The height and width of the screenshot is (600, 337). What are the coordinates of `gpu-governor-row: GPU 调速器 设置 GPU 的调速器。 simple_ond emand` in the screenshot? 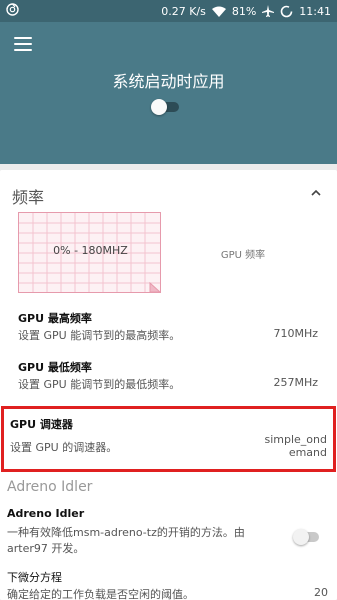 It's located at (168, 439).